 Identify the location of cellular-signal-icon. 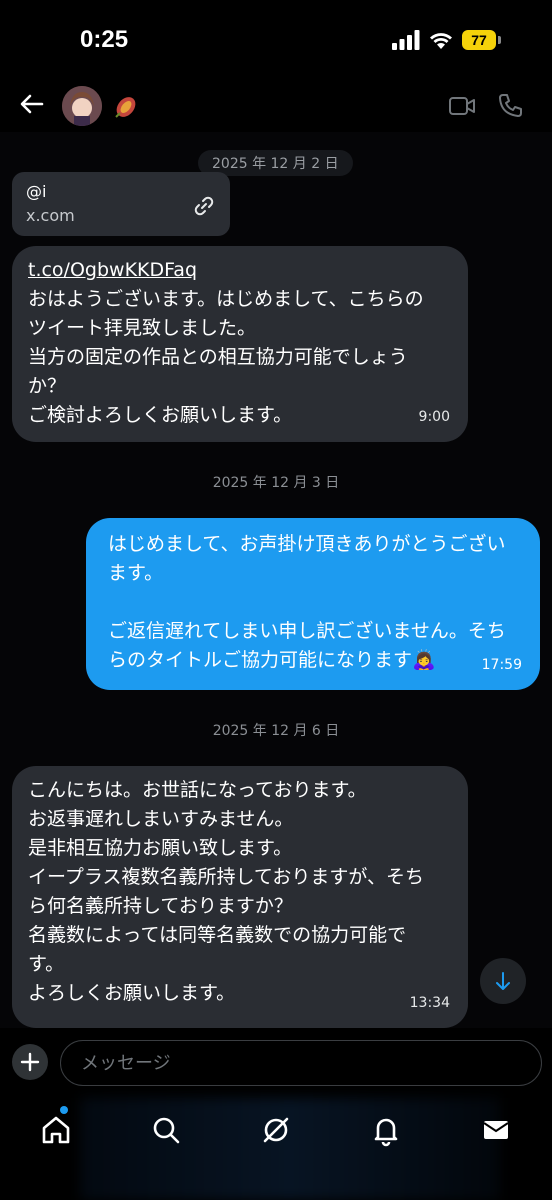
(406, 40).